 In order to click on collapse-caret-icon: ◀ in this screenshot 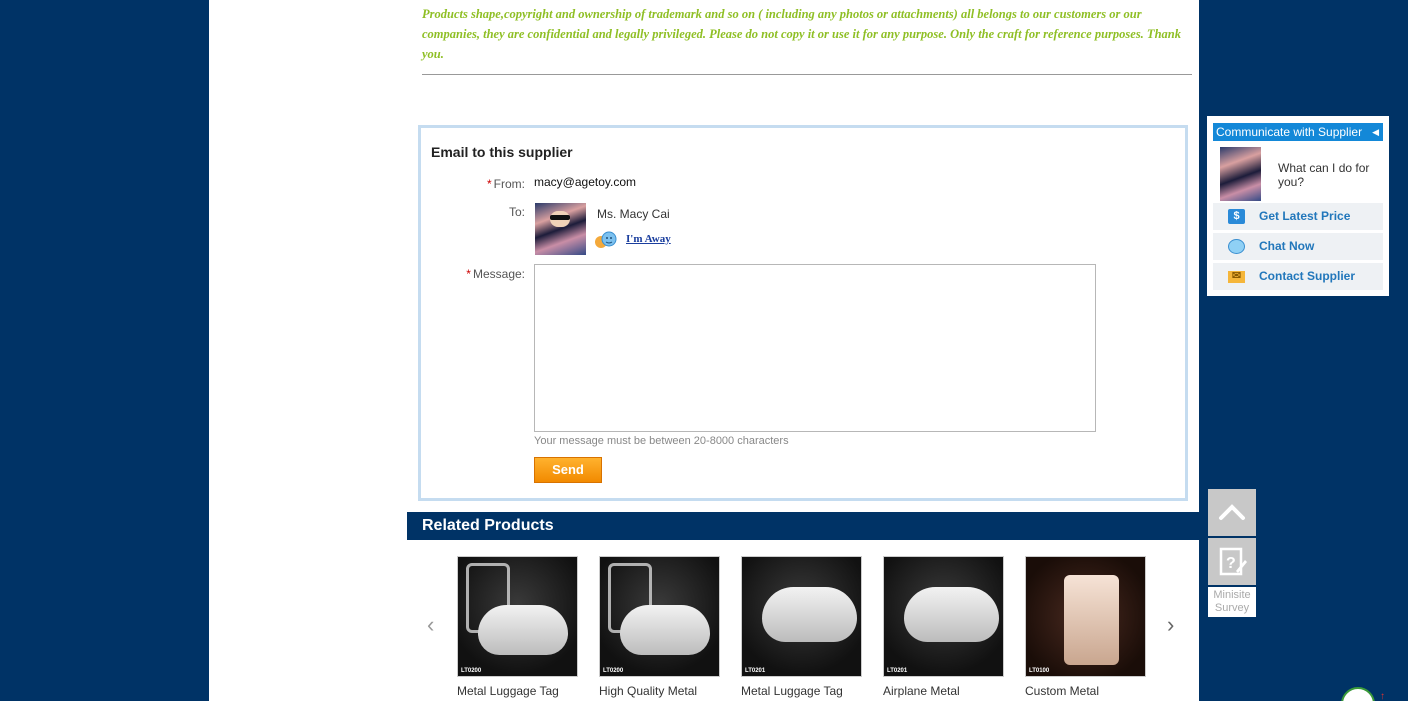, I will do `click(1375, 132)`.